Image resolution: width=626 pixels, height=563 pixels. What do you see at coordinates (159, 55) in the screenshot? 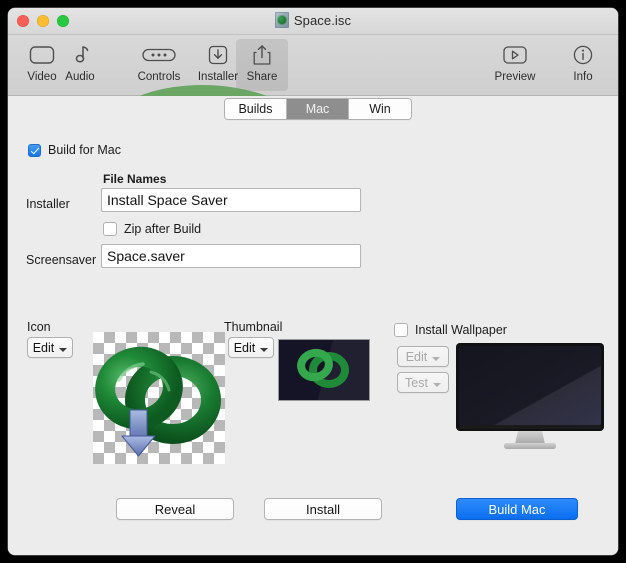
I see `ellipsis-pill-icon` at bounding box center [159, 55].